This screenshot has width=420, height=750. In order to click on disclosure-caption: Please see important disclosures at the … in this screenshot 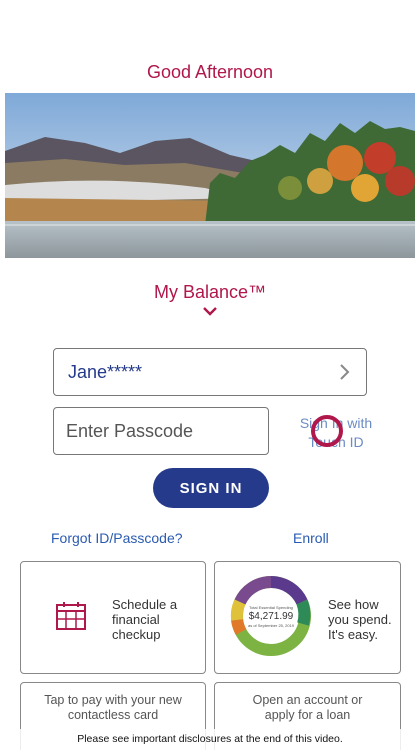, I will do `click(210, 739)`.